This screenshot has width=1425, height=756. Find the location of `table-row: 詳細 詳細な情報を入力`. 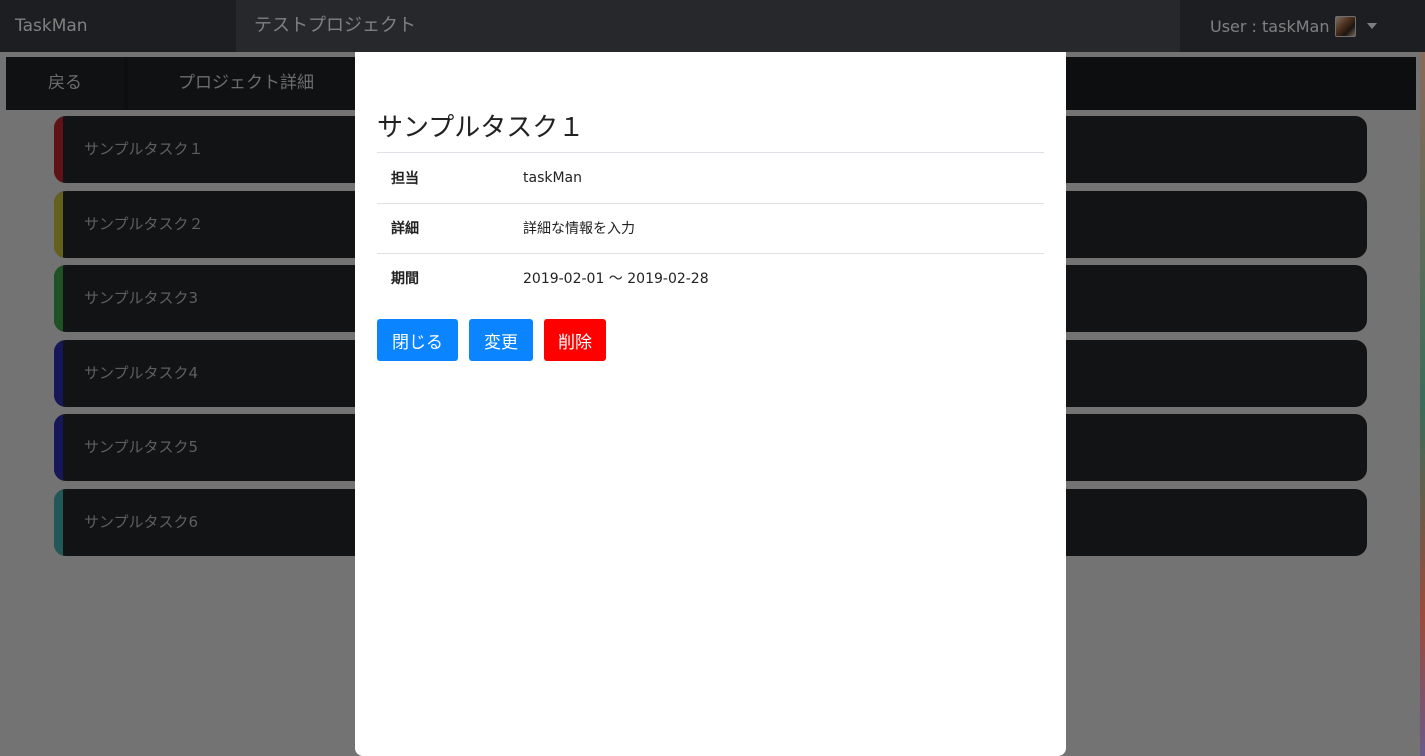

table-row: 詳細 詳細な情報を入力 is located at coordinates (710, 228).